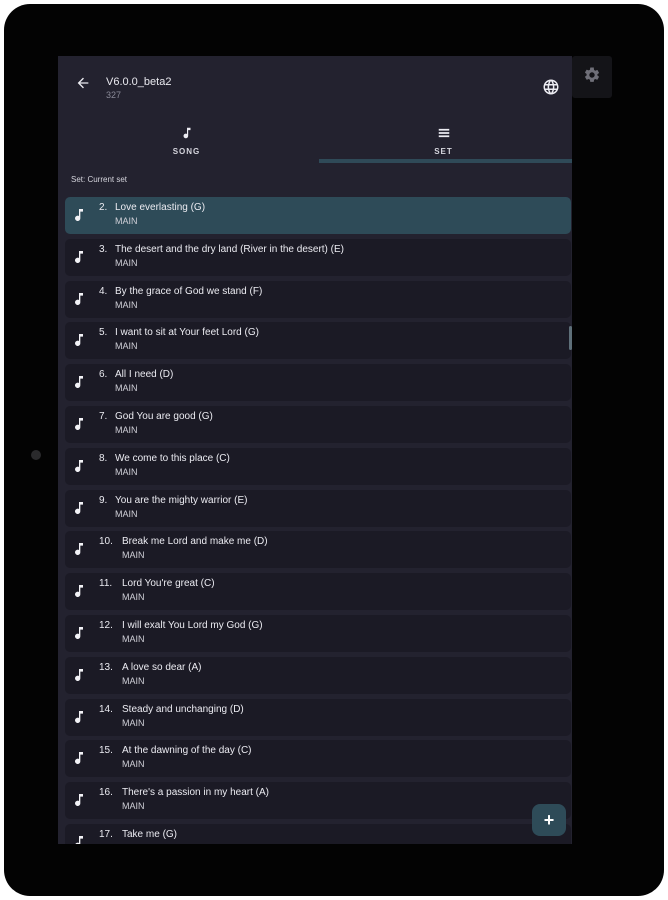 Image resolution: width=668 pixels, height=900 pixels. What do you see at coordinates (318, 382) in the screenshot?
I see `song-row: 6. All I need (D) MAIN` at bounding box center [318, 382].